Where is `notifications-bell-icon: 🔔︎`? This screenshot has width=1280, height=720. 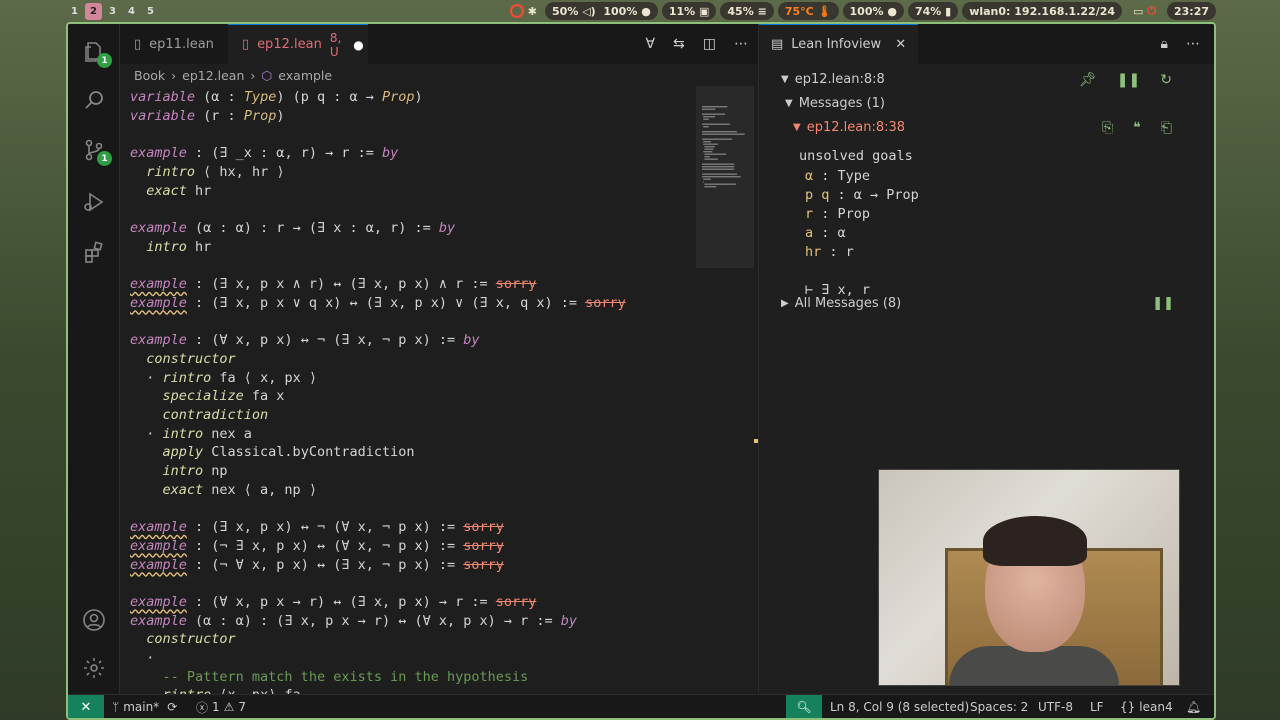 notifications-bell-icon: 🔔︎ is located at coordinates (1193, 706).